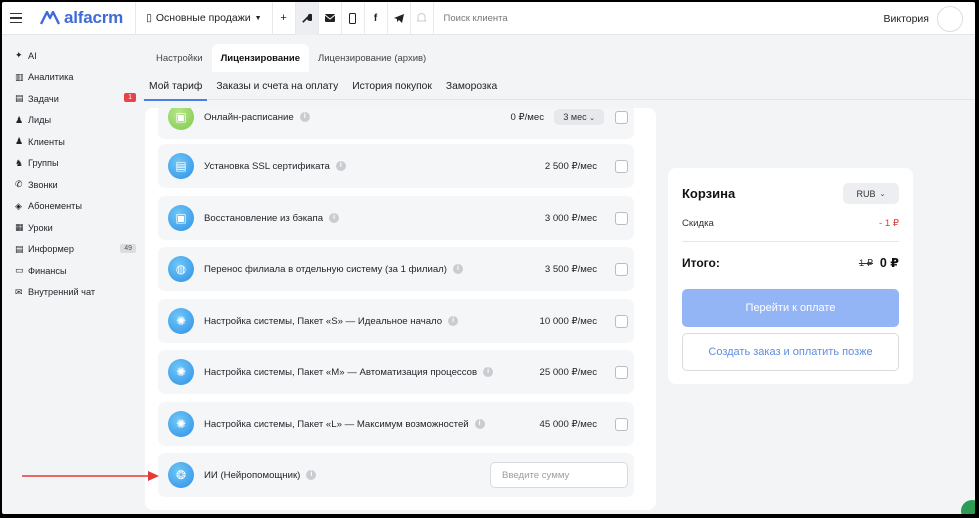  Describe the element at coordinates (72, 56) in the screenshot. I see `sidebar-item-ai: ✦ AI` at that location.